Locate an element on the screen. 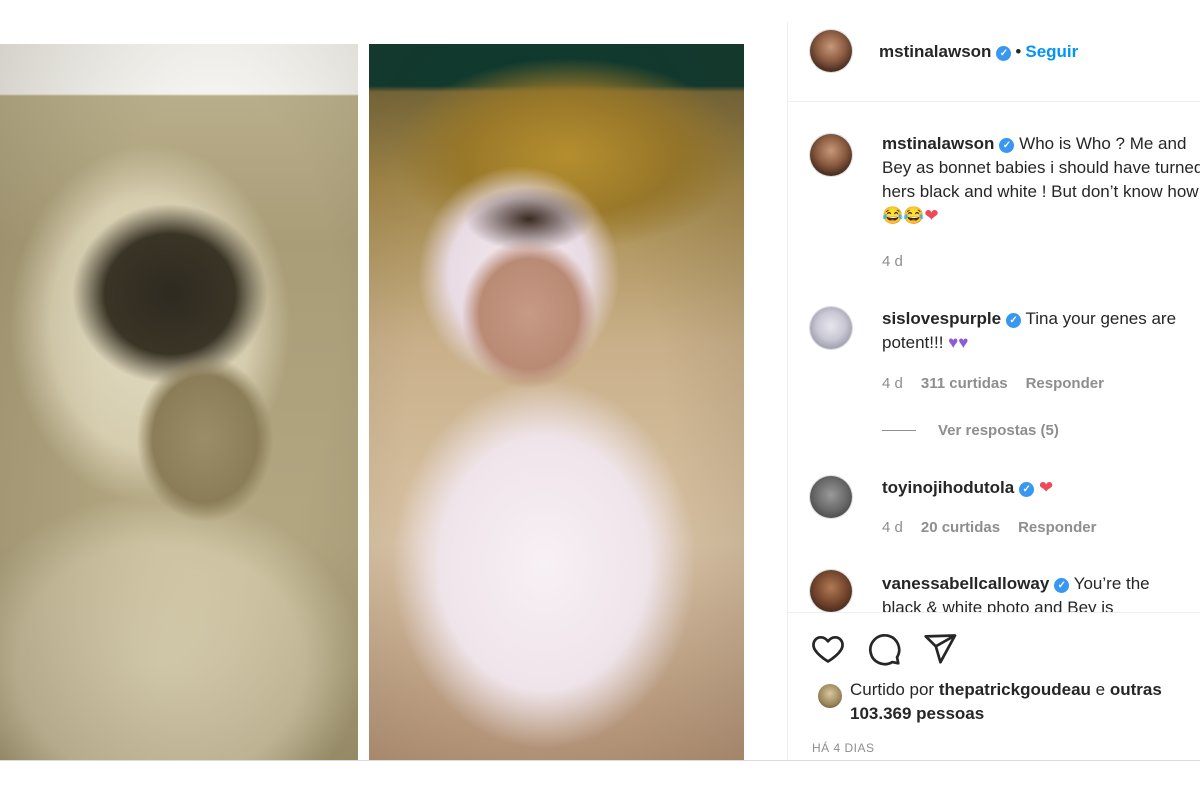 This screenshot has height=800, width=1200. view-replies-button: Ver respostas (5) is located at coordinates (970, 430).